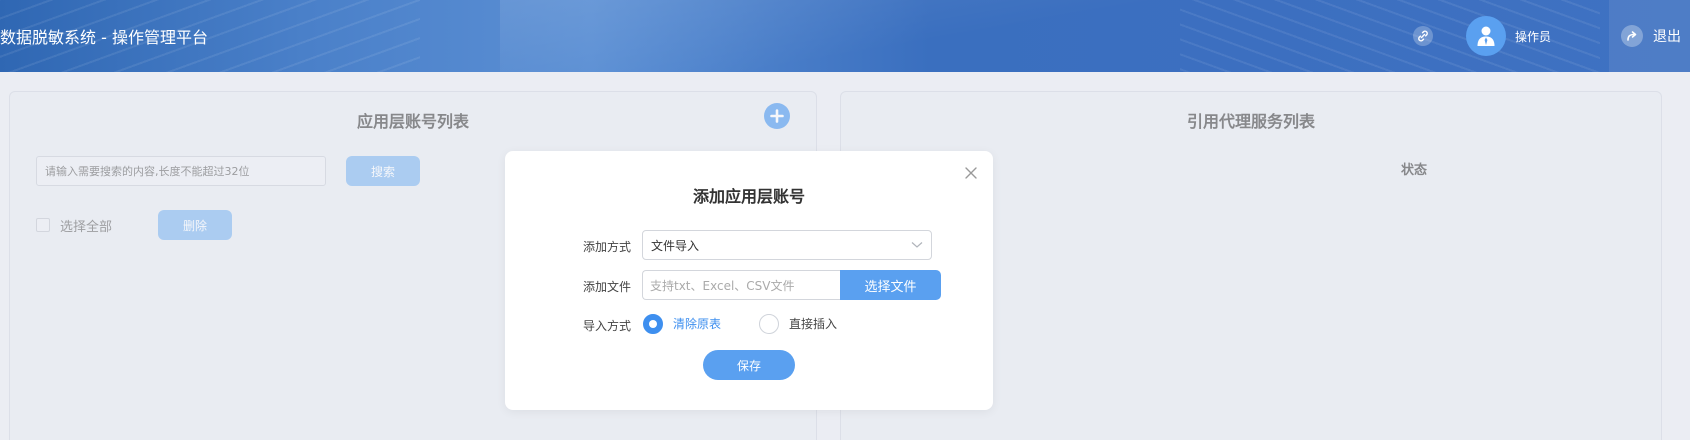 This screenshot has width=1690, height=440. Describe the element at coordinates (1649, 36) in the screenshot. I see `logout-button: 退出` at that location.